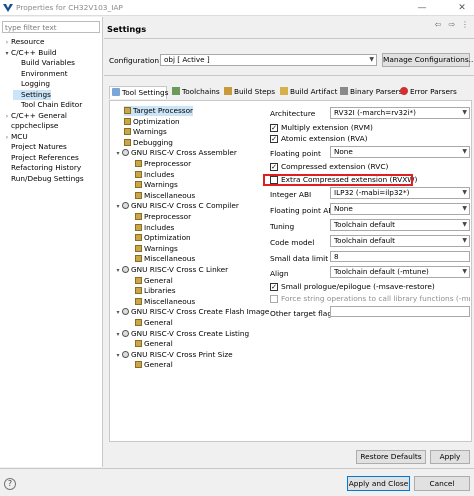 This screenshot has width=474, height=496. Describe the element at coordinates (314, 91) in the screenshot. I see `tab-label: Build Artifact` at that location.